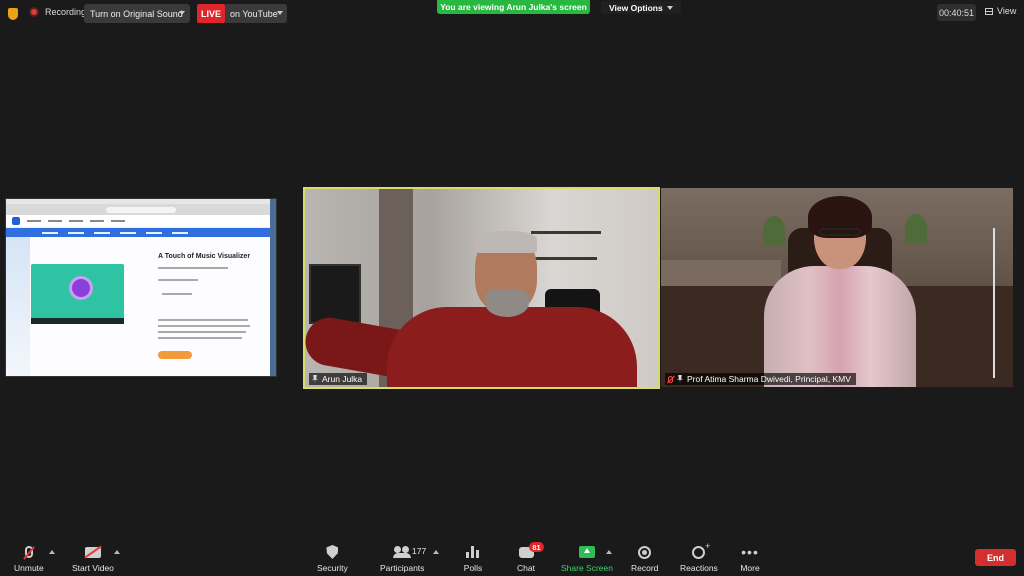  Describe the element at coordinates (506, 242) in the screenshot. I see `video-person-hair` at that location.